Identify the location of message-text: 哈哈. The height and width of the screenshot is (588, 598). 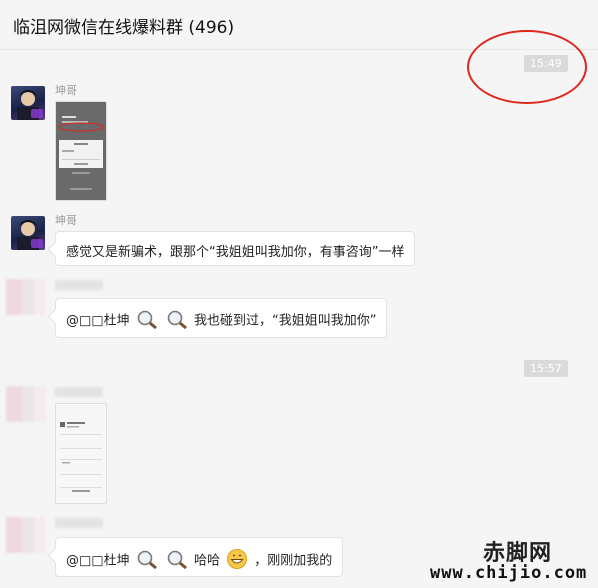
(207, 561).